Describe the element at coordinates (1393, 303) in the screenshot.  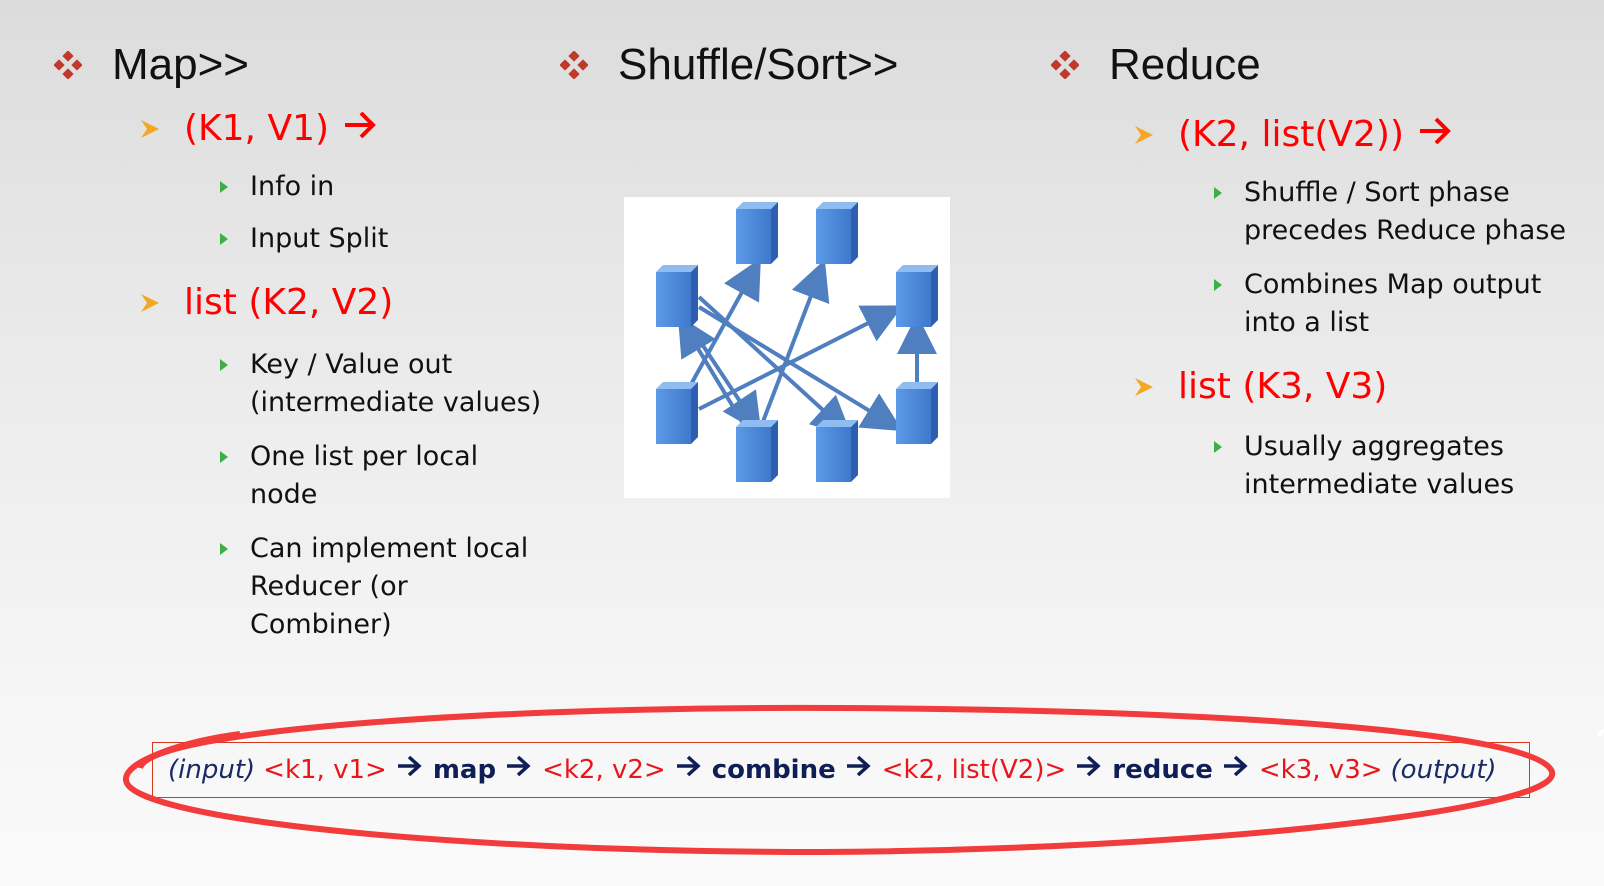
I see `reduce-bullet-text: Combines Map output into a list` at that location.